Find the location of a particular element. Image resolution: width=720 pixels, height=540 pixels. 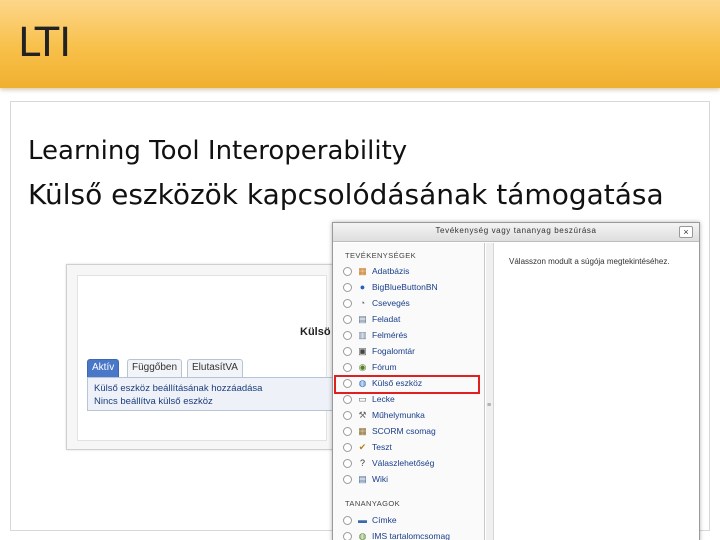

module-label: IMS tartalomcsomag is located at coordinates (411, 535).